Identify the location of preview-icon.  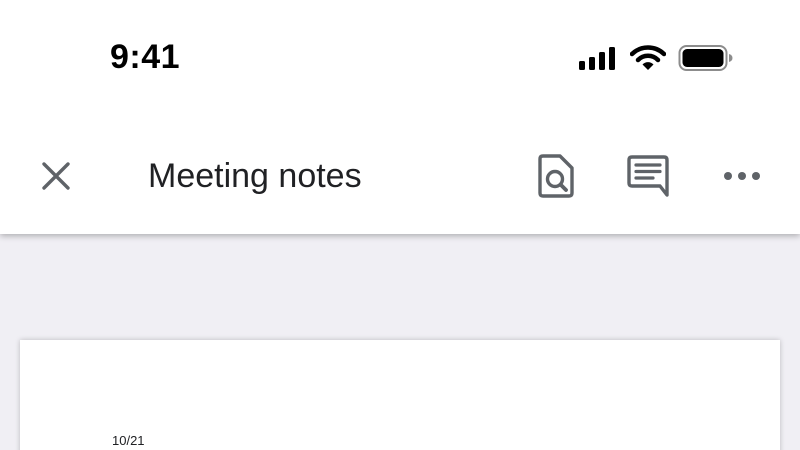
(556, 178).